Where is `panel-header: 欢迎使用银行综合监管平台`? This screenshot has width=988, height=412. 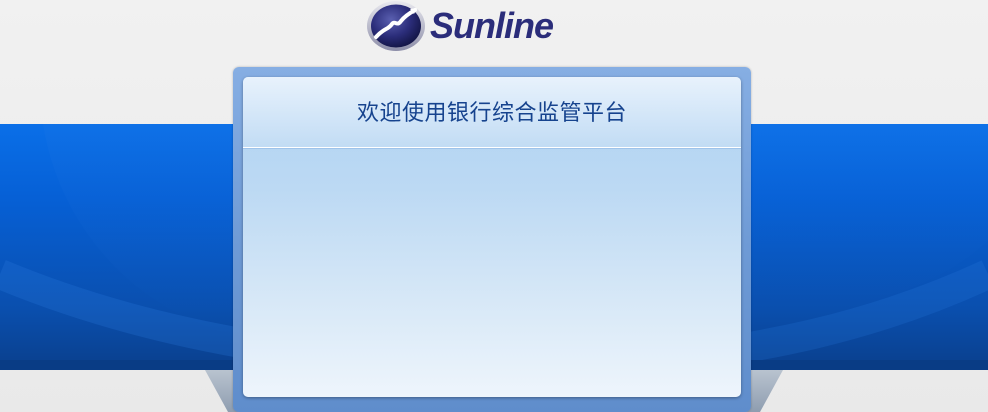
panel-header: 欢迎使用银行综合监管平台 is located at coordinates (492, 113).